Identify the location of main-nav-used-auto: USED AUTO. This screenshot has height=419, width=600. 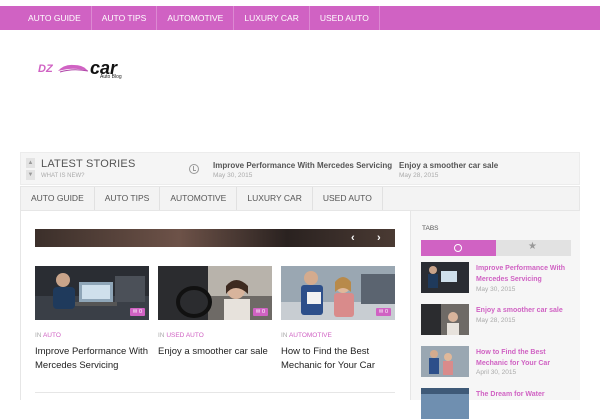
(348, 198).